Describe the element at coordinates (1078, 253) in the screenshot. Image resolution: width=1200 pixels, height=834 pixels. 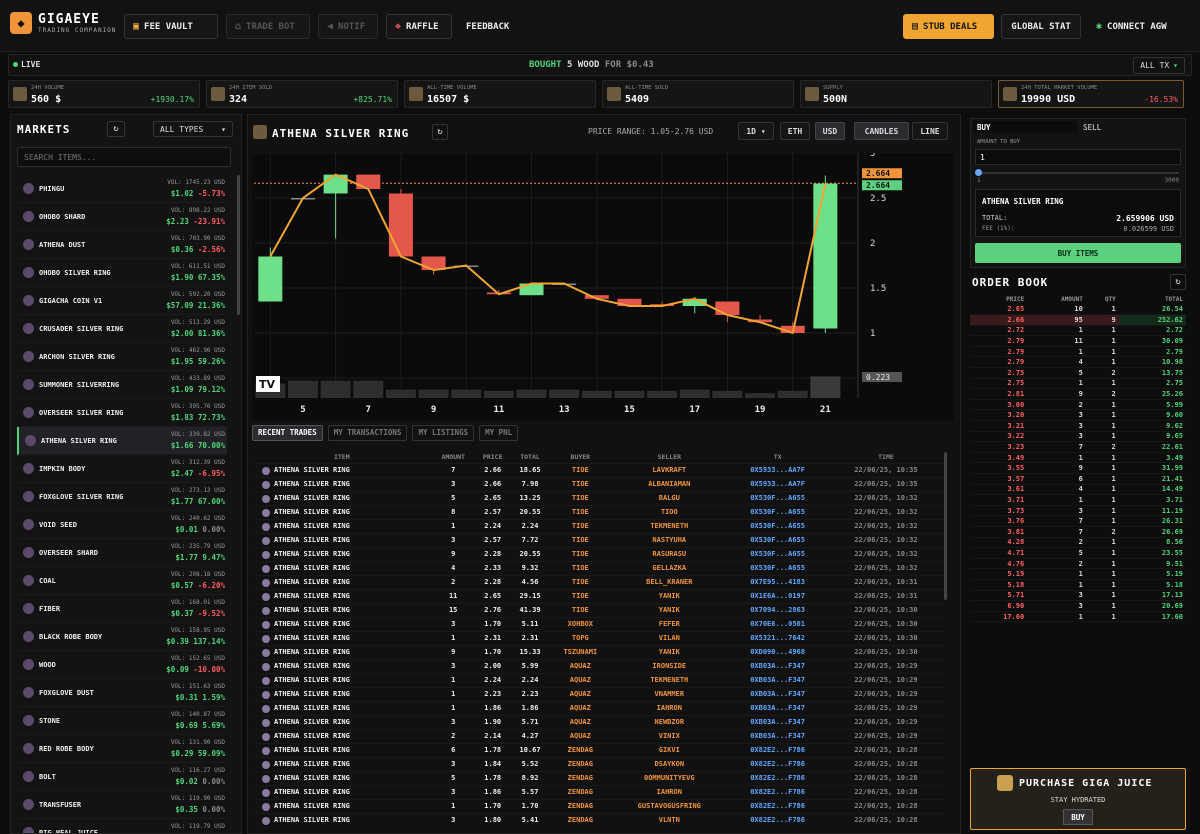
I see `buy-items-button: BUY ITEMS` at that location.